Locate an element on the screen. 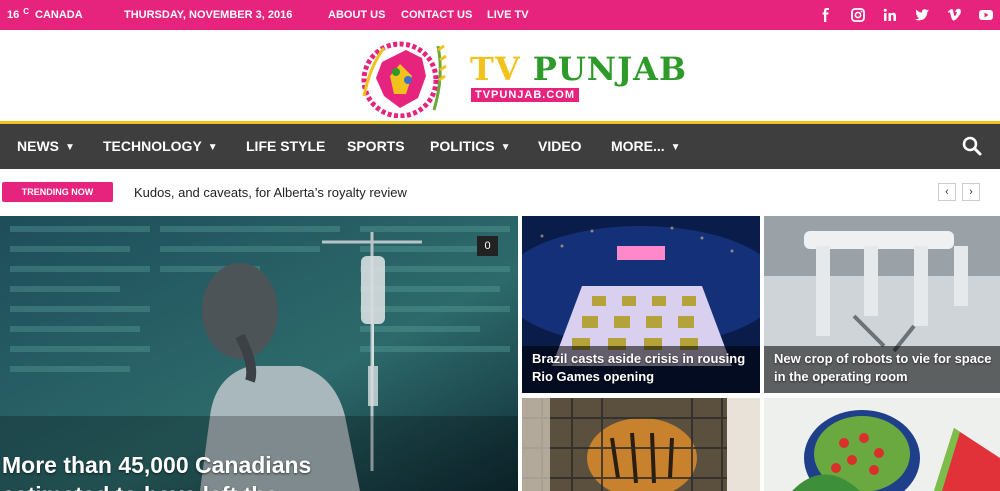 This screenshot has height=491, width=1000. nav-item-video: VIDEO is located at coordinates (560, 146).